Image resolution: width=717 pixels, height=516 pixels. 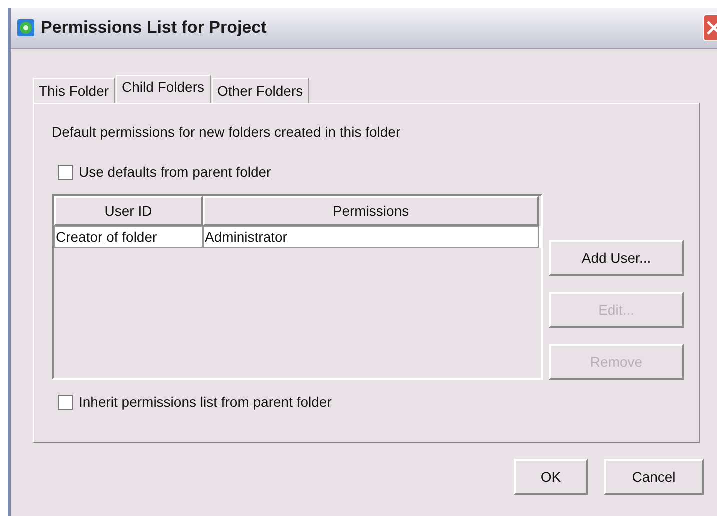 What do you see at coordinates (551, 477) in the screenshot?
I see `ok-button: OK` at bounding box center [551, 477].